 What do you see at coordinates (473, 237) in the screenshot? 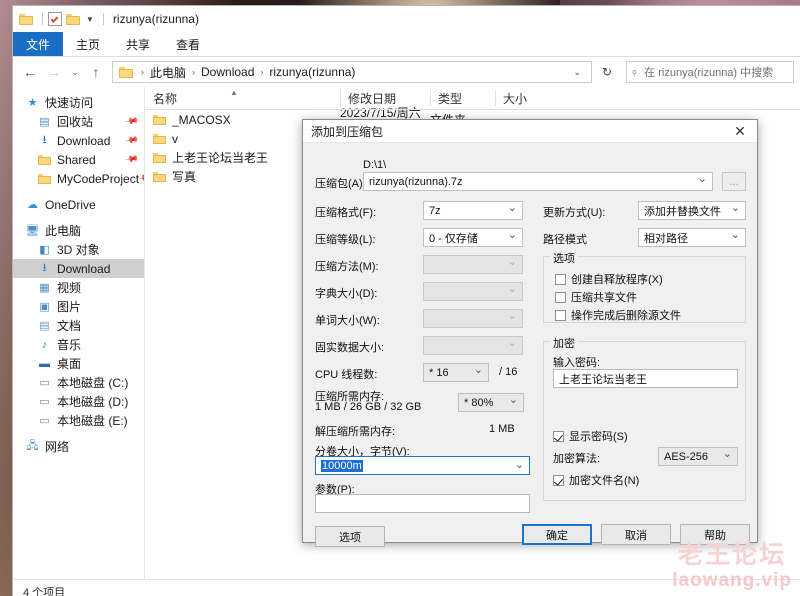
I see `level-select: 0 - 仅存储` at bounding box center [473, 237].